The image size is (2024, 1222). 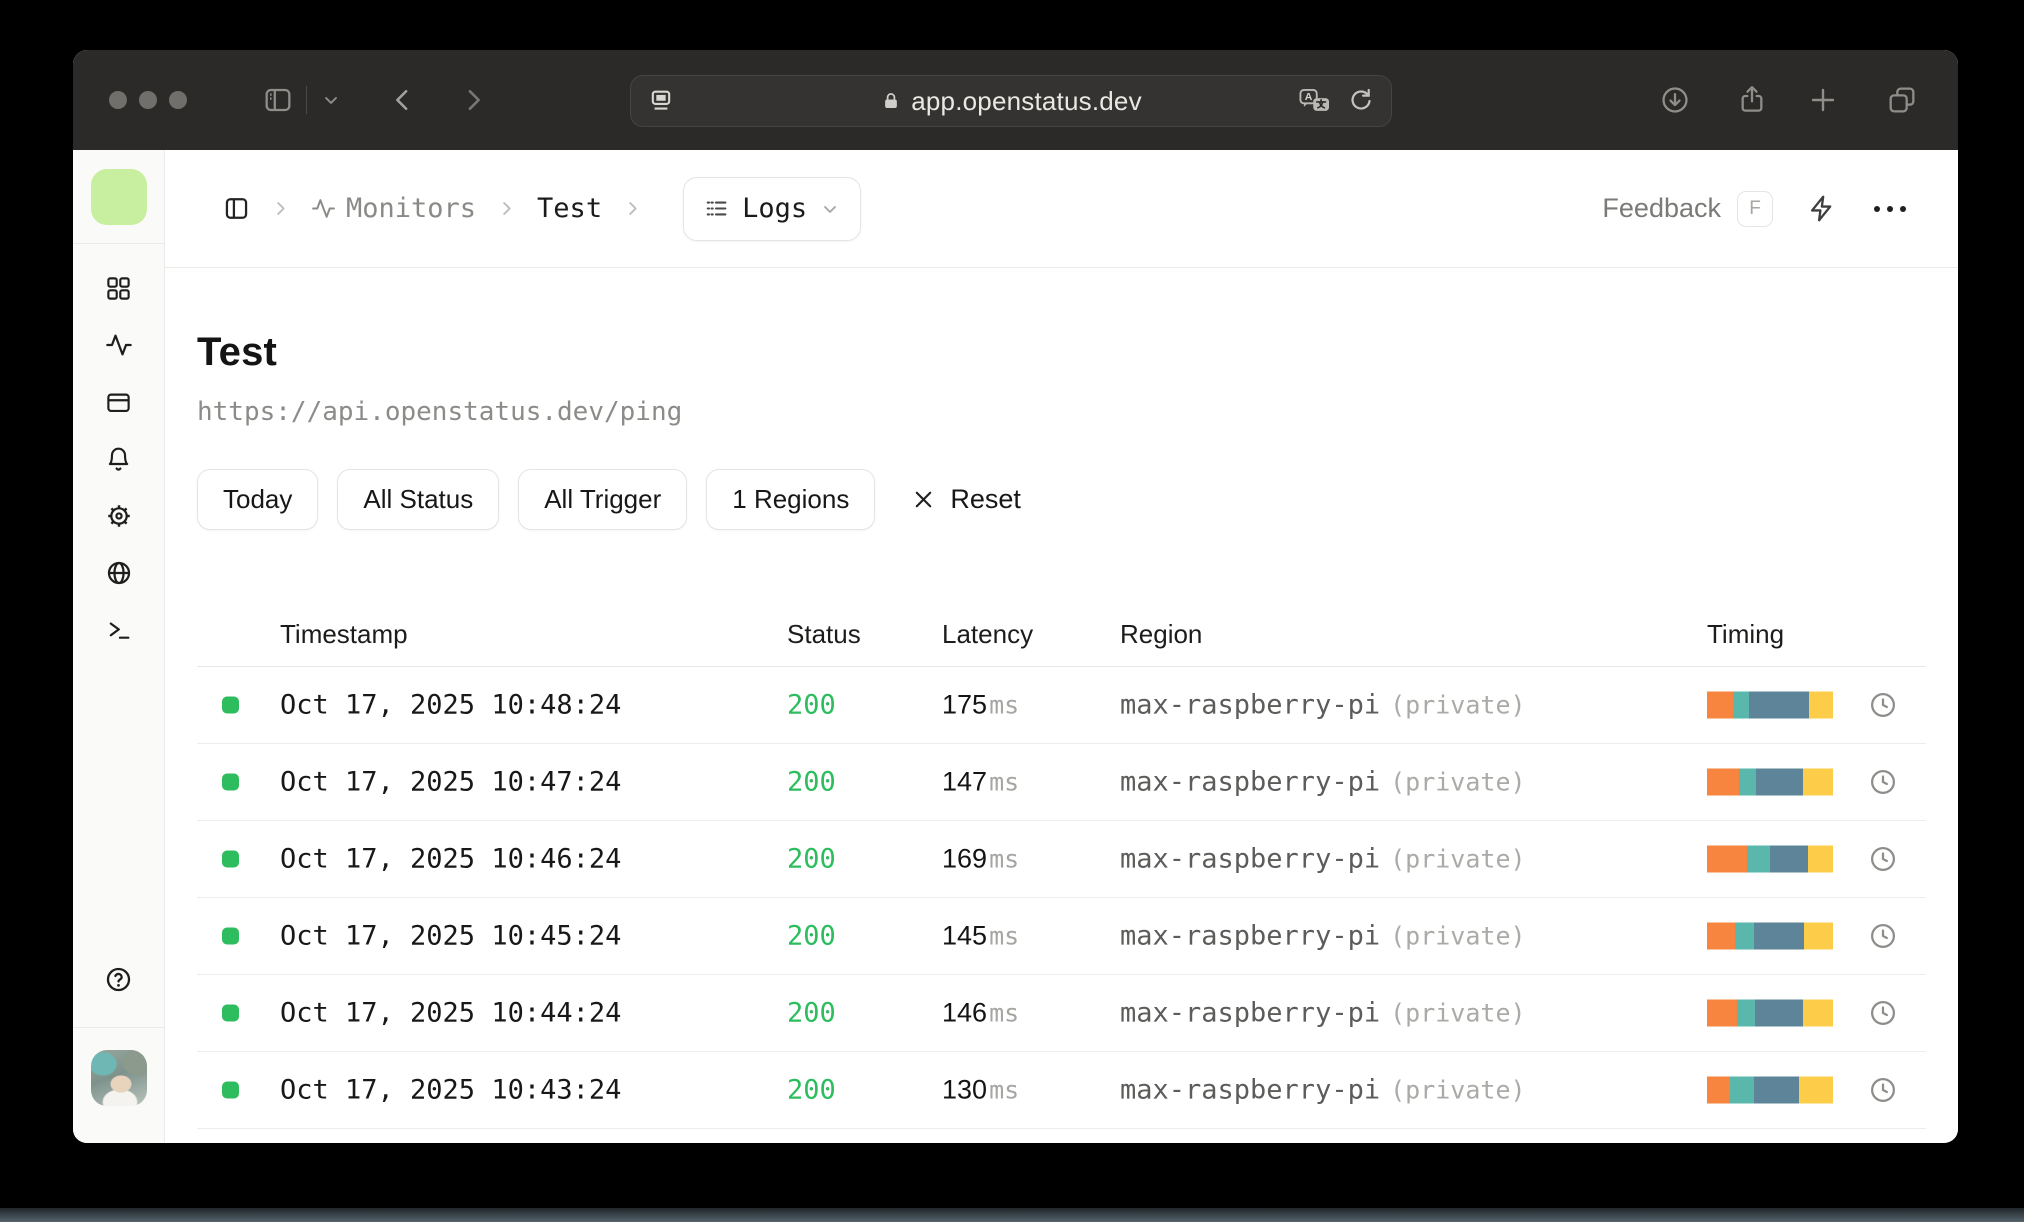 I want to click on page-menu-icon, so click(x=661, y=101).